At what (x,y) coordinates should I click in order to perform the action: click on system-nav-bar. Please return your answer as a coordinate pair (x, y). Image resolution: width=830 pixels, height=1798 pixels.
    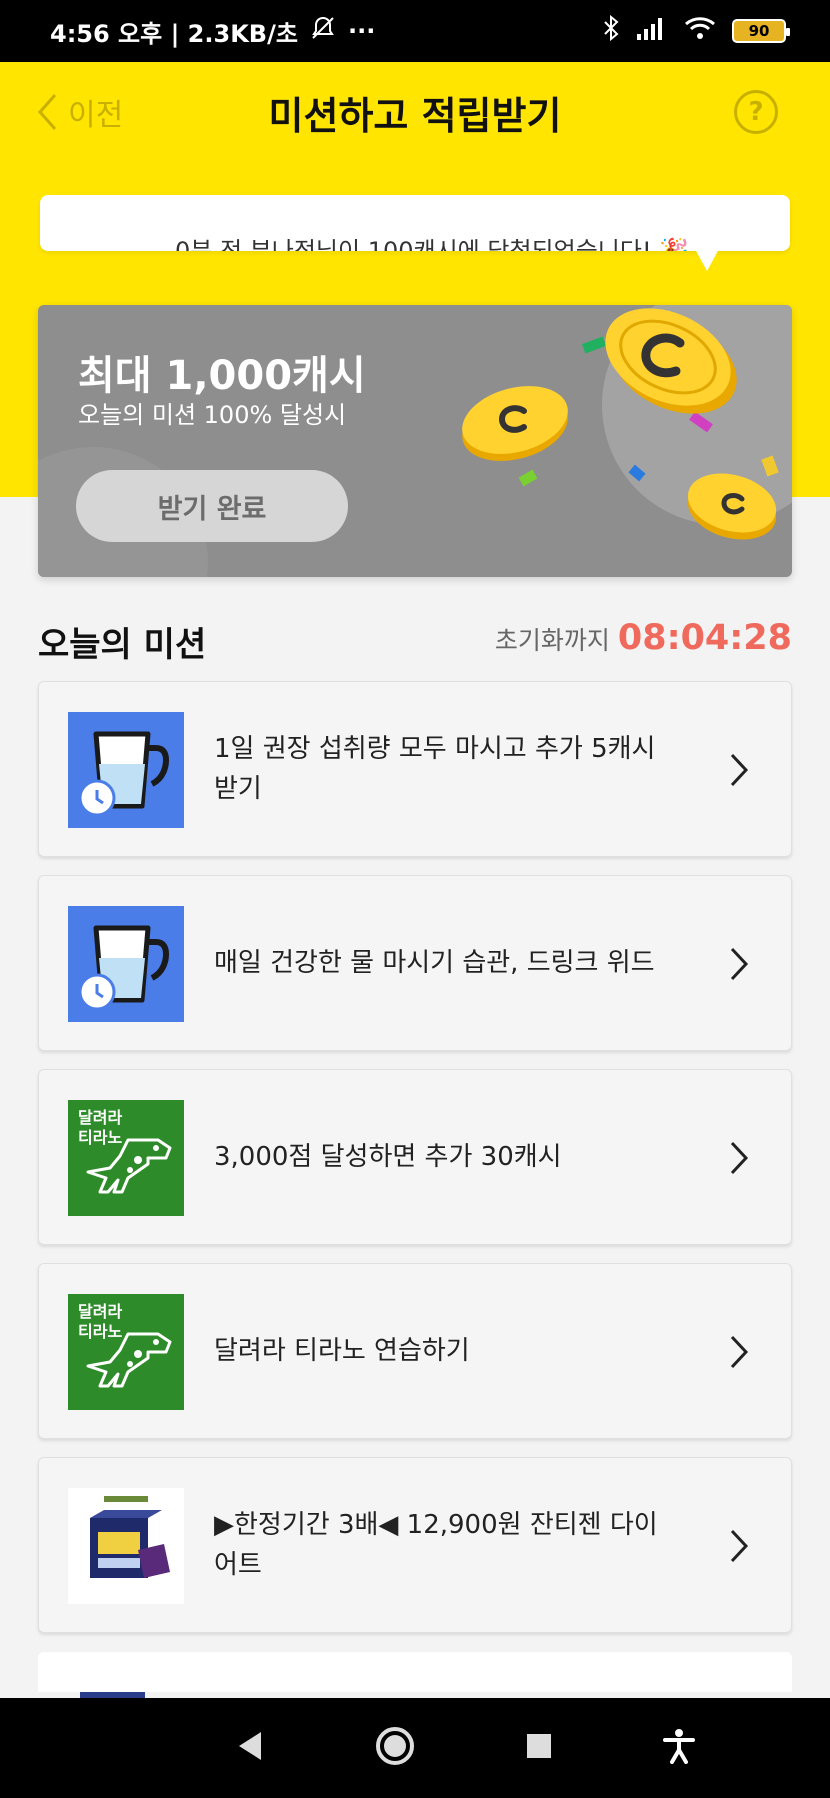
    Looking at the image, I should click on (415, 1748).